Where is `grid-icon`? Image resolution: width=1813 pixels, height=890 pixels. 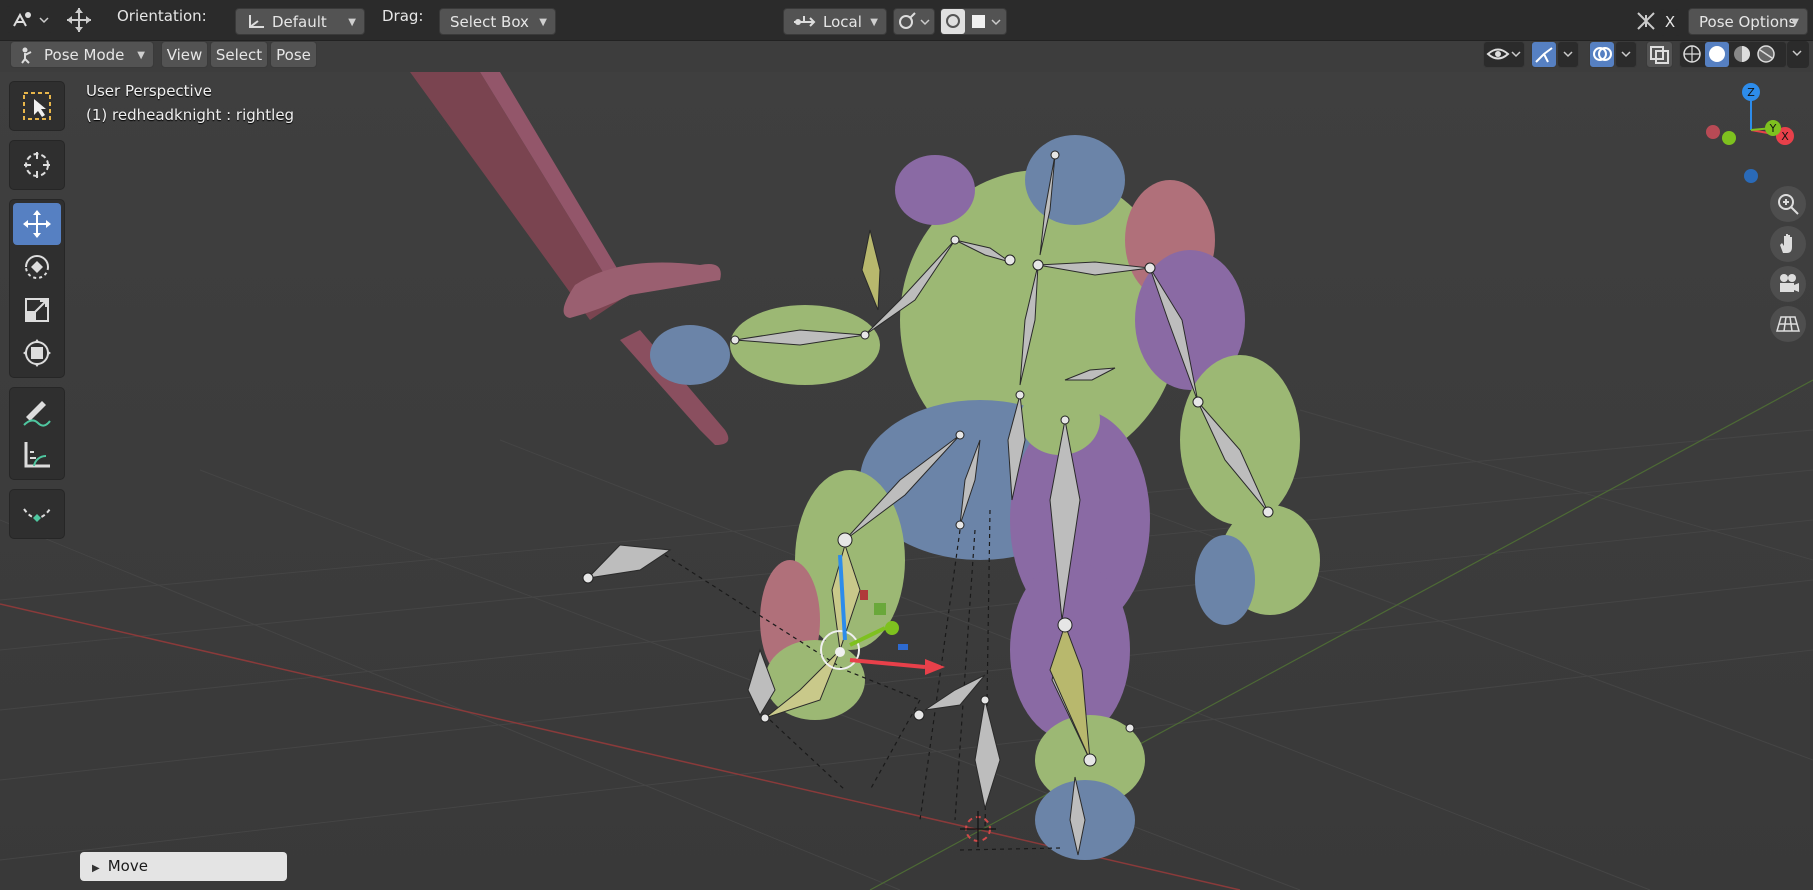
grid-icon is located at coordinates (1788, 324).